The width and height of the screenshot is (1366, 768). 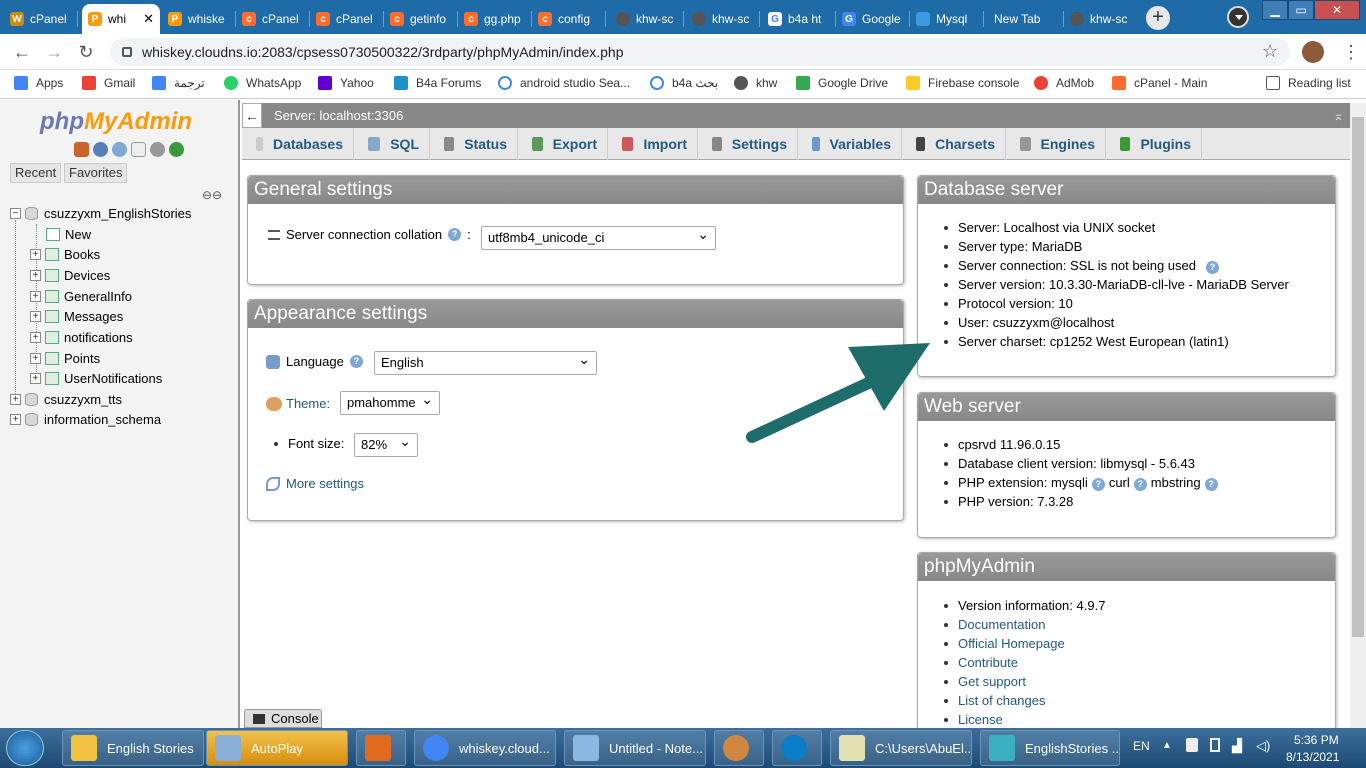 What do you see at coordinates (962, 83) in the screenshot?
I see `bookmark-firebase: Firebase console` at bounding box center [962, 83].